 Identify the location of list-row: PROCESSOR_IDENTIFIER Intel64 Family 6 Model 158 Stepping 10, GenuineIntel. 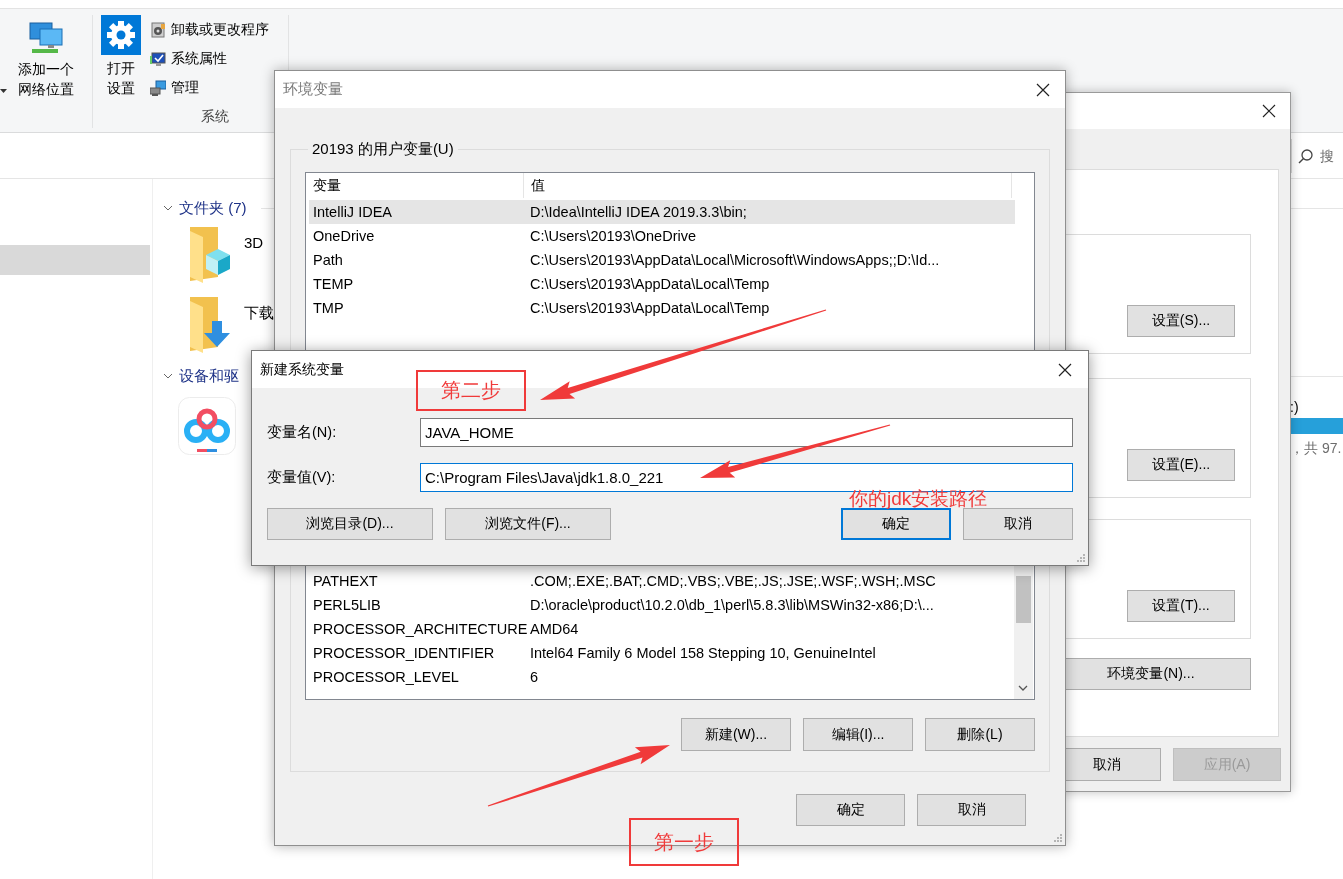
(662, 653).